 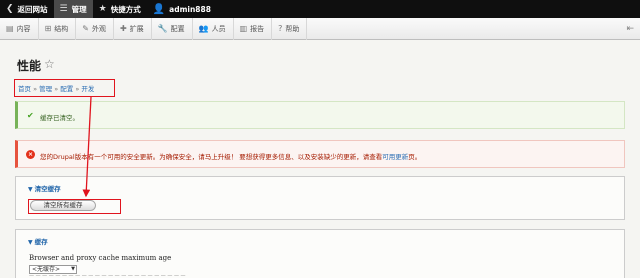 I want to click on shortcut-star-icon: ☆, so click(x=49, y=64).